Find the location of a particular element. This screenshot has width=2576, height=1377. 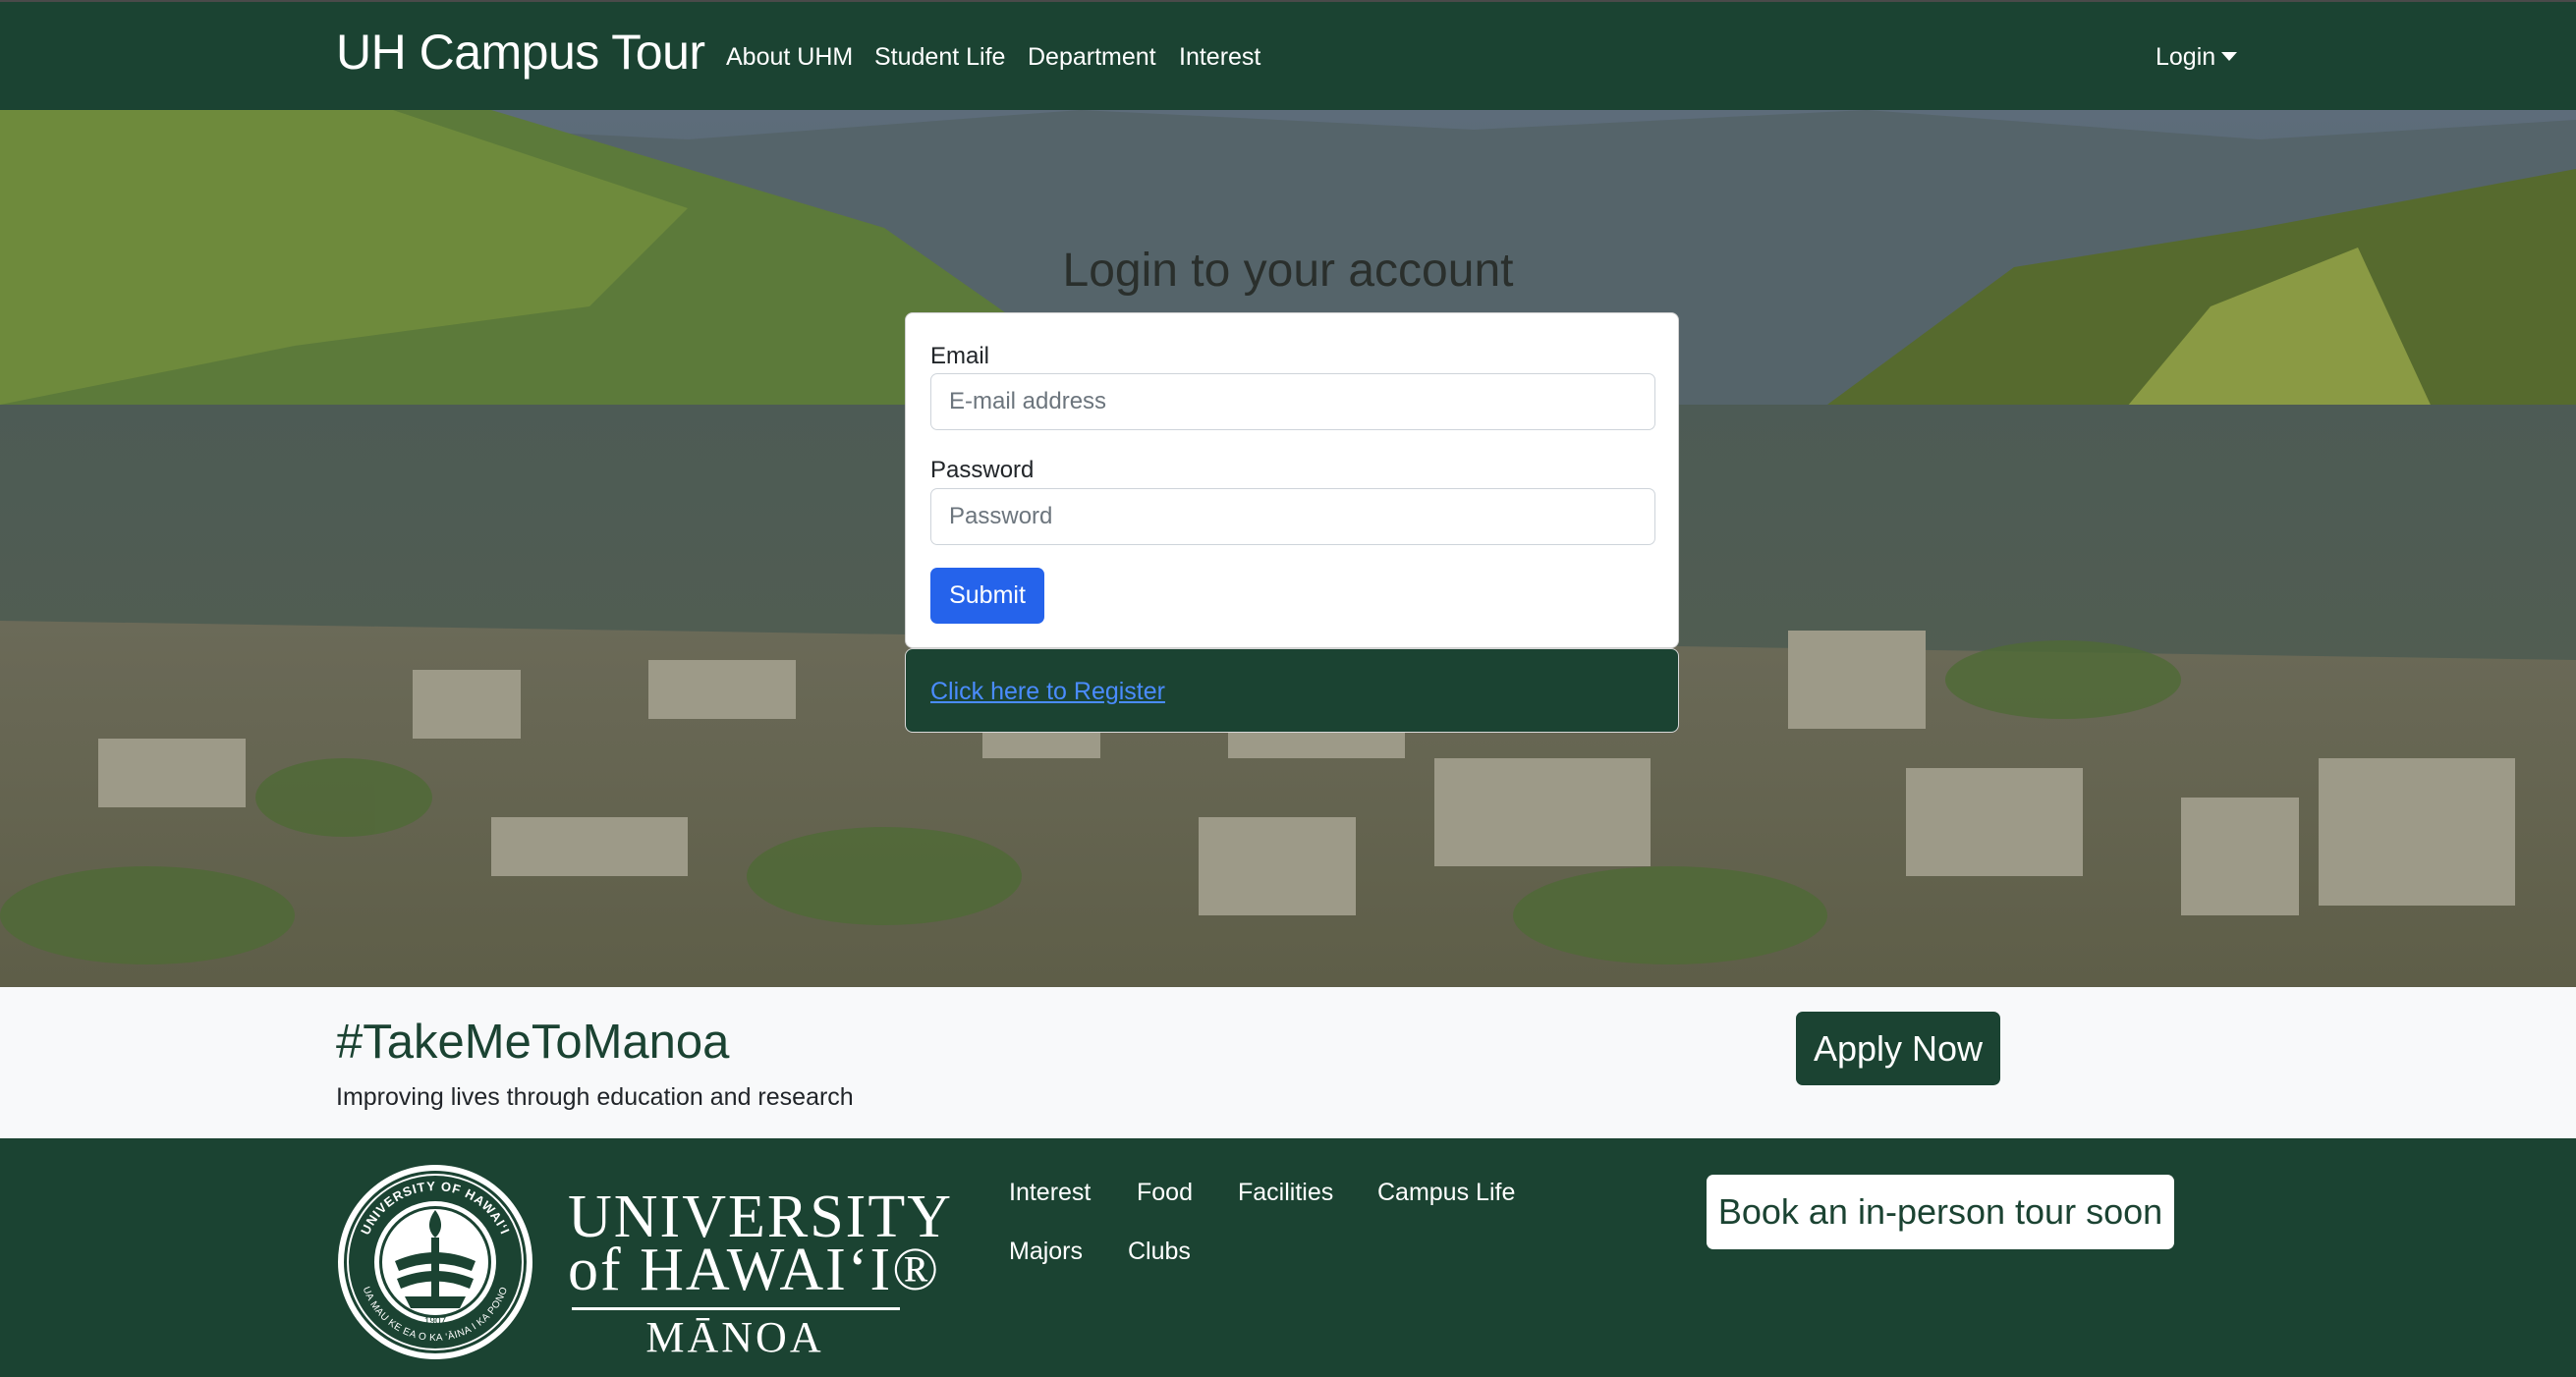

hashtag-heading: #TakeMeToManoa is located at coordinates (533, 1042).